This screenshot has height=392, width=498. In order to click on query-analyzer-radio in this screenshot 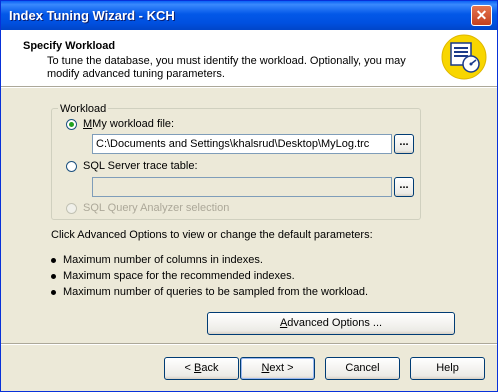, I will do `click(71, 208)`.